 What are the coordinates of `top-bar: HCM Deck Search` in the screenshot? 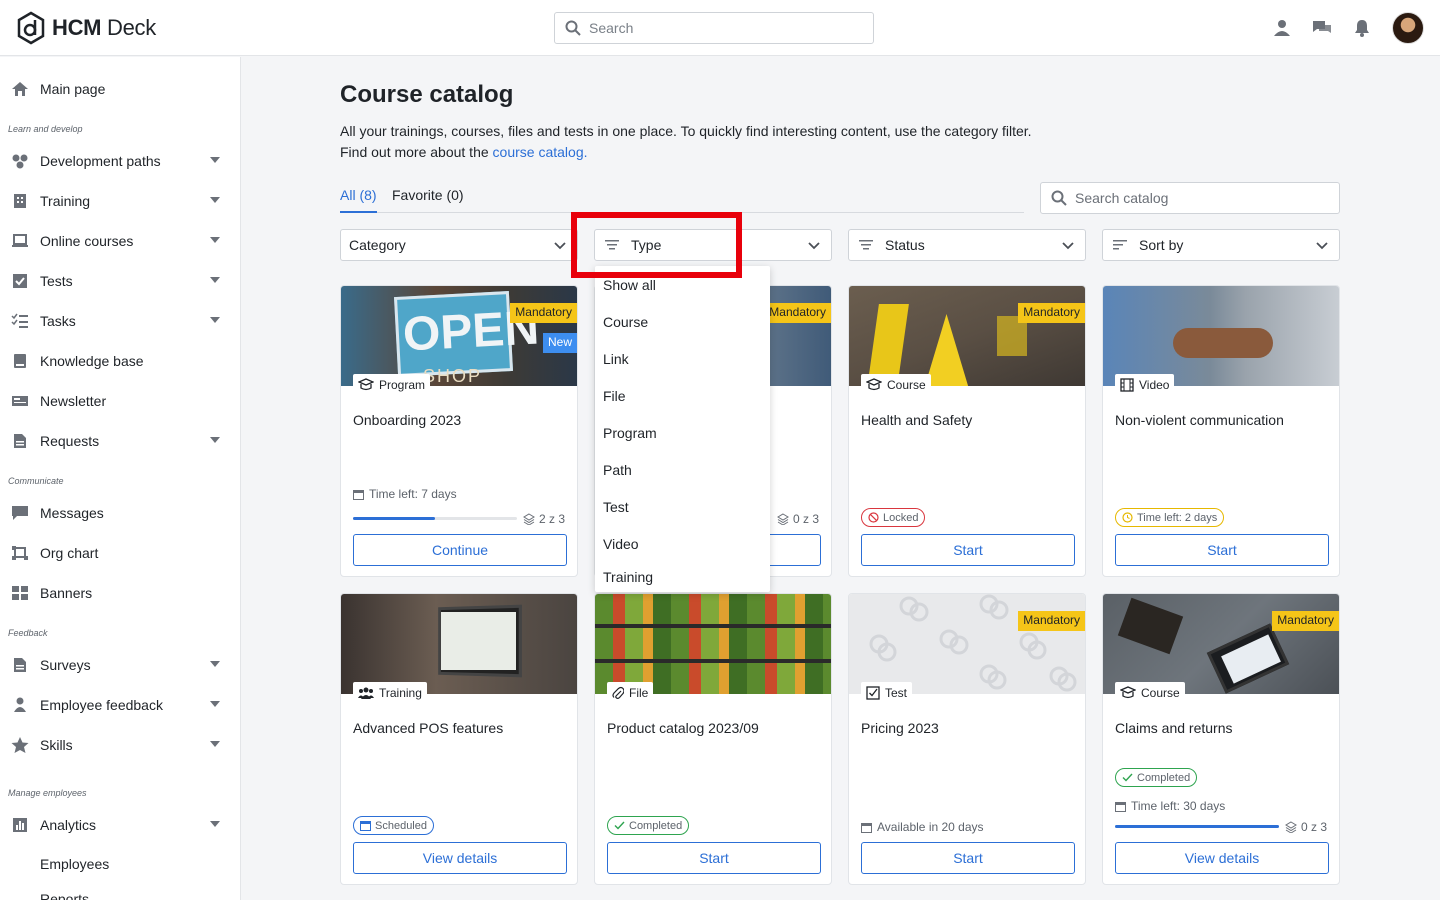 It's located at (720, 28).